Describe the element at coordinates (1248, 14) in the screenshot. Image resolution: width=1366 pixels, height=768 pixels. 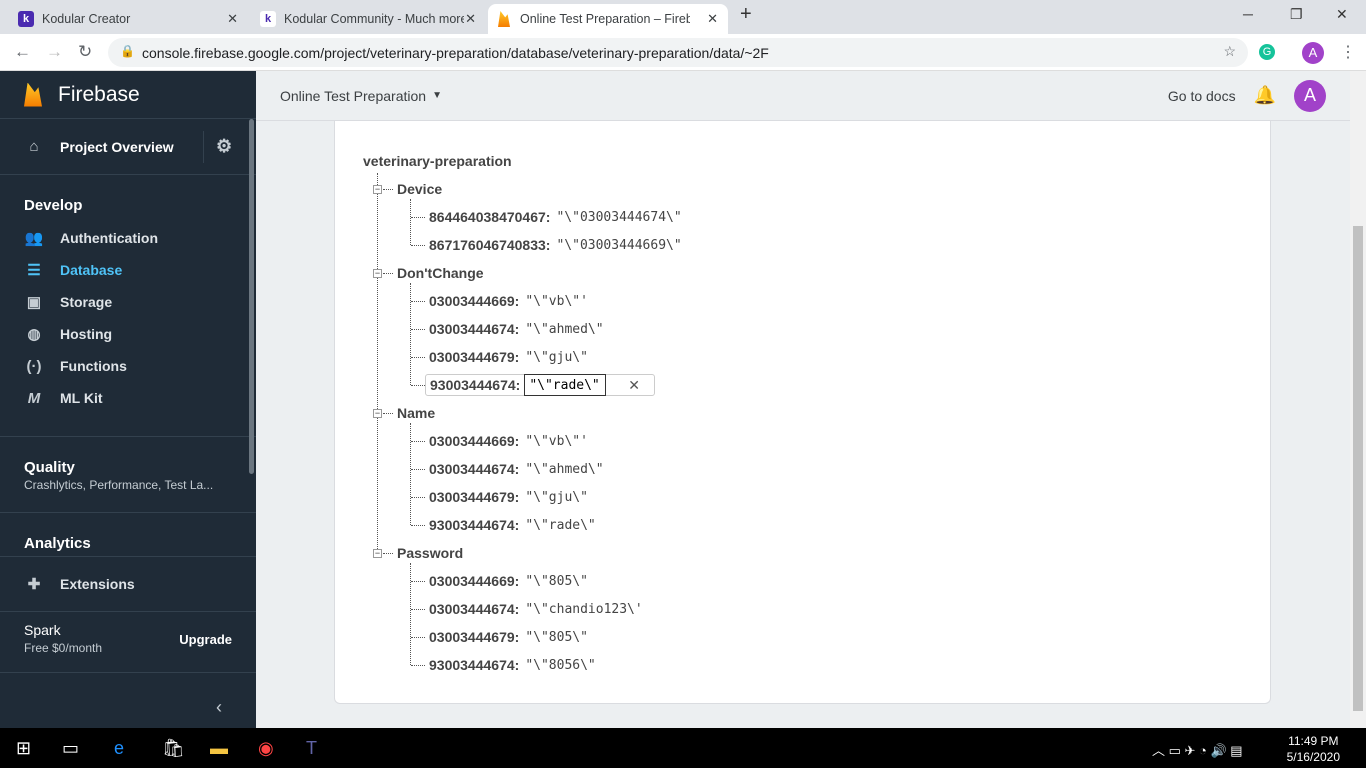
I see `minimize-button: ─` at that location.